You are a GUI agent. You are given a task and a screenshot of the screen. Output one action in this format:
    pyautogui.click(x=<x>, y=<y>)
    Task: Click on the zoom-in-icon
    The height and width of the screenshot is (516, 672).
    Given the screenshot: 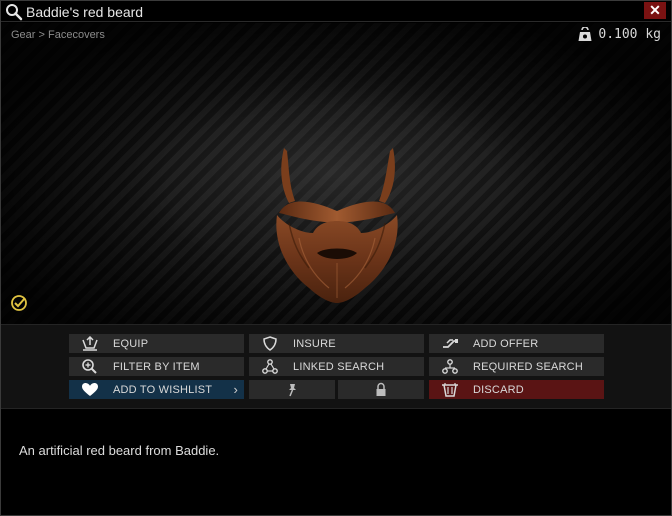 What is the action you would take?
    pyautogui.click(x=90, y=366)
    